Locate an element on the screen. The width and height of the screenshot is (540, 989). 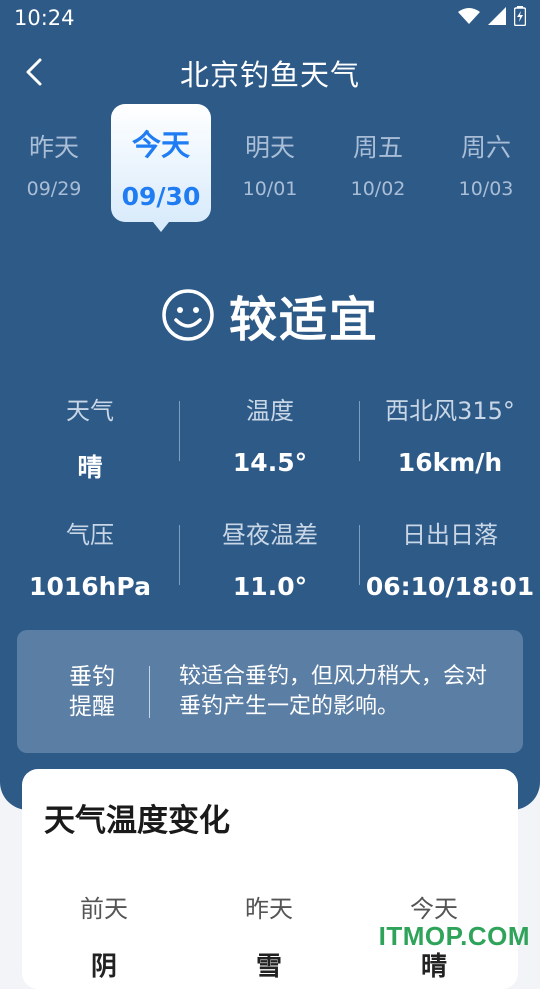
status-bar: 10:24 is located at coordinates (270, 19).